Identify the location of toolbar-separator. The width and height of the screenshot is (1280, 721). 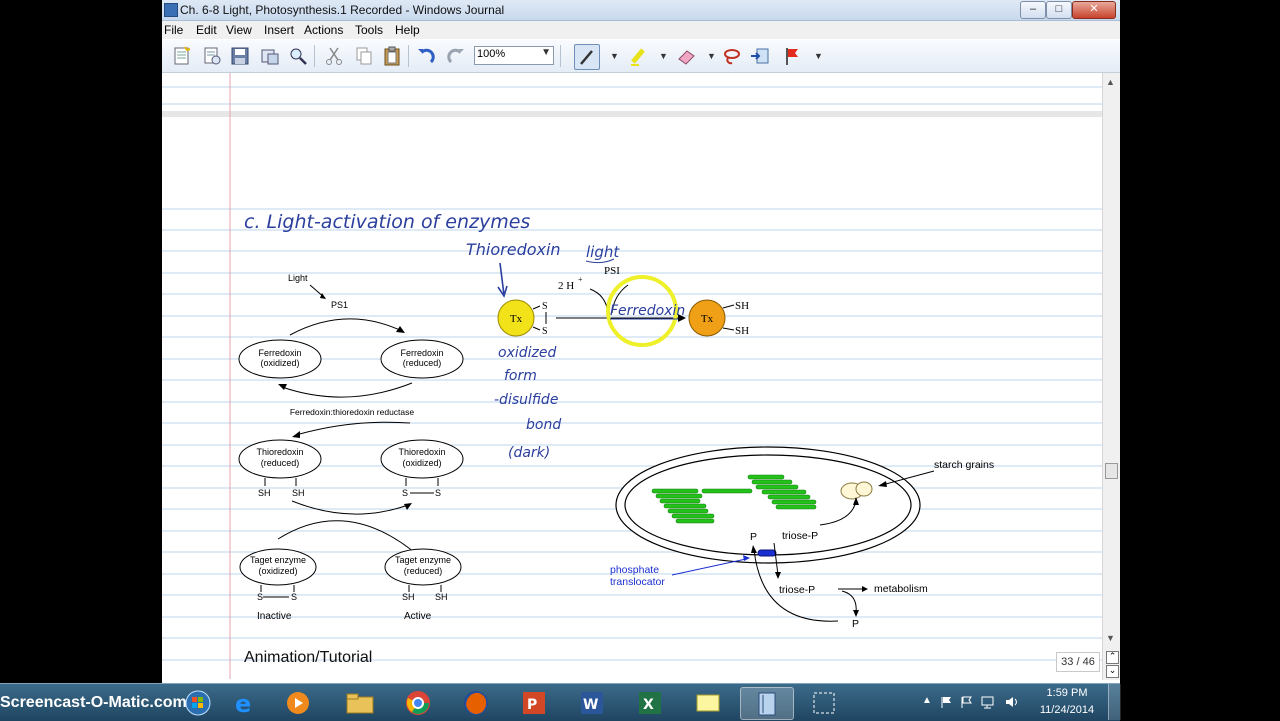
(408, 56).